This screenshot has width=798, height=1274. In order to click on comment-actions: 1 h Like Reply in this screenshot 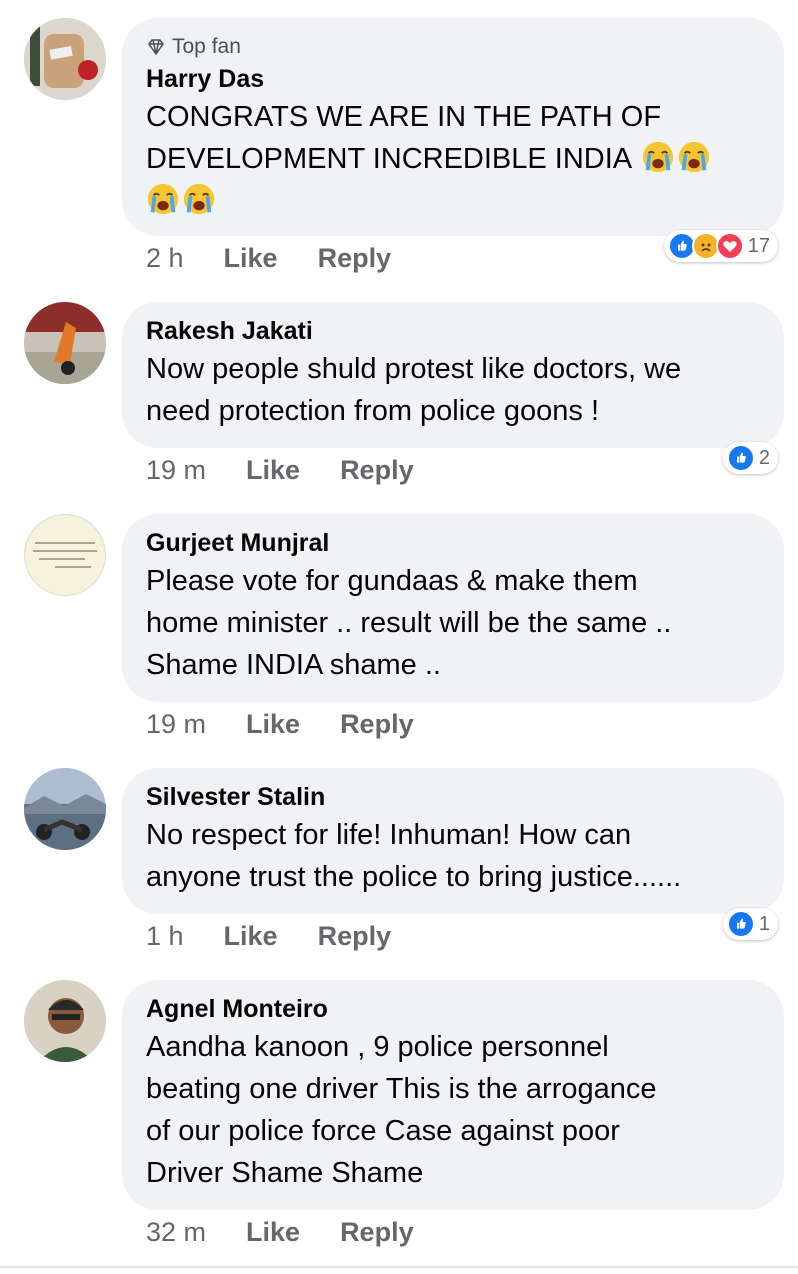, I will do `click(288, 936)`.